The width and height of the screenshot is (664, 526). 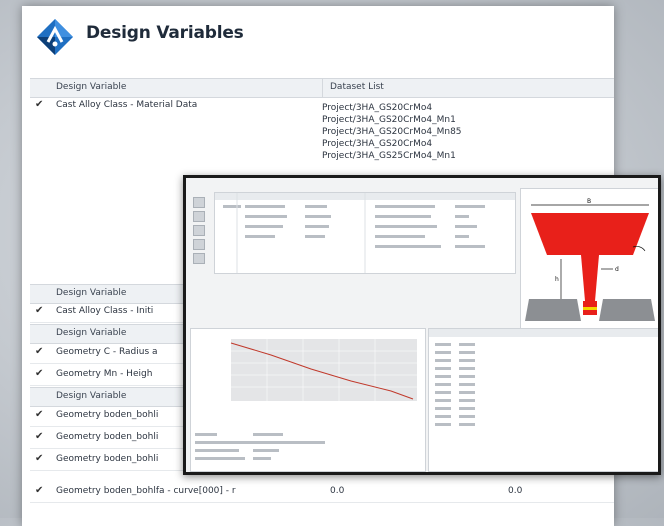 I want to click on parameter-table, so click(x=365, y=233).